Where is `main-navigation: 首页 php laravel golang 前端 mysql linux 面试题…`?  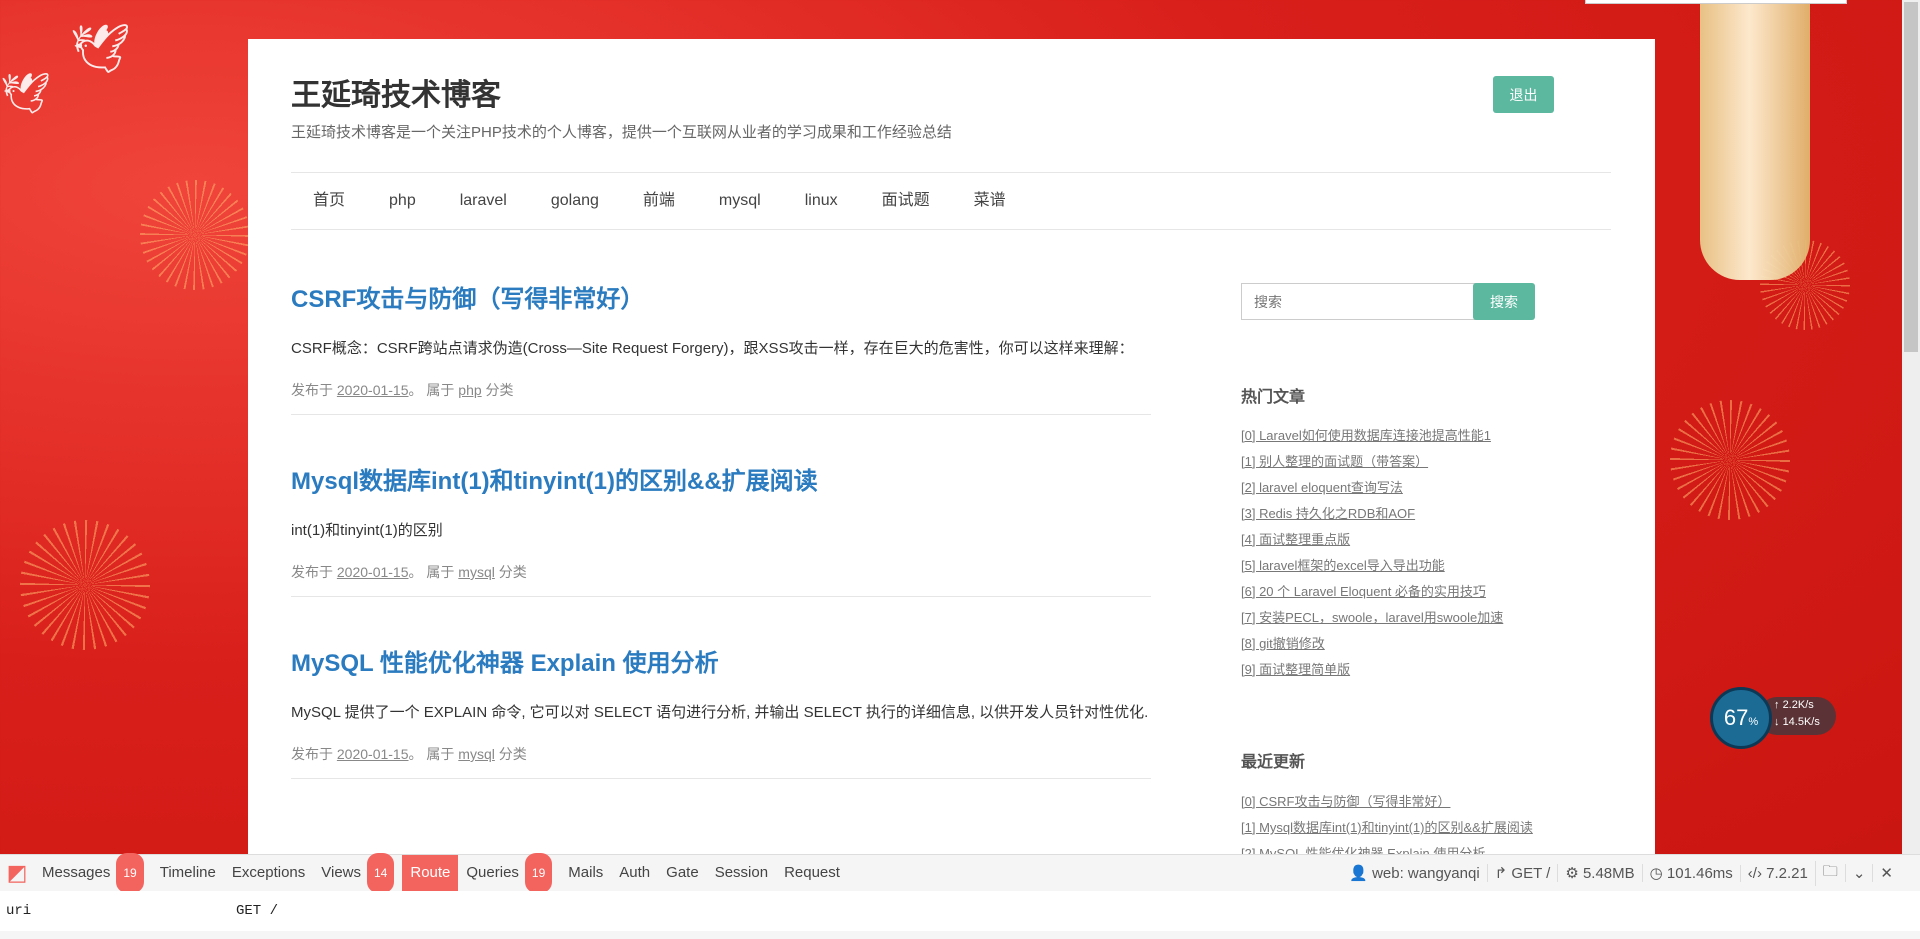
main-navigation: 首页 php laravel golang 前端 mysql linux 面试题… is located at coordinates (951, 201).